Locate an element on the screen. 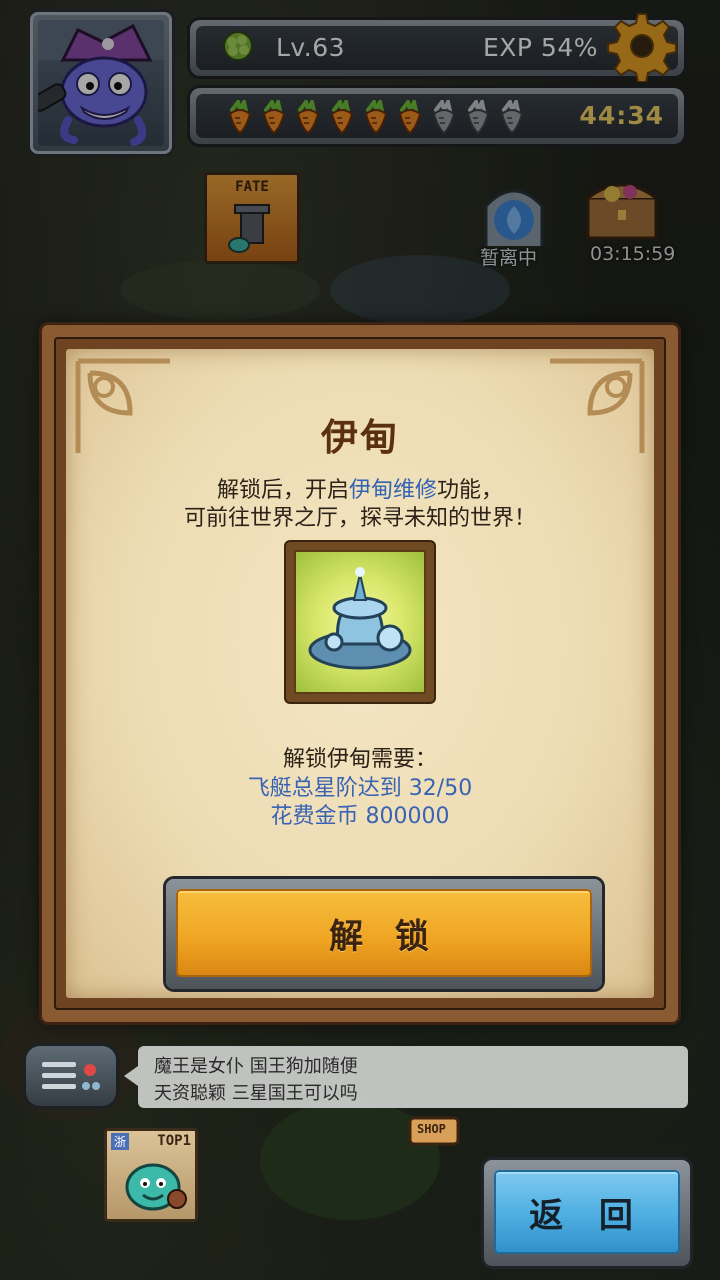  back-button: 返 回 is located at coordinates (587, 1213).